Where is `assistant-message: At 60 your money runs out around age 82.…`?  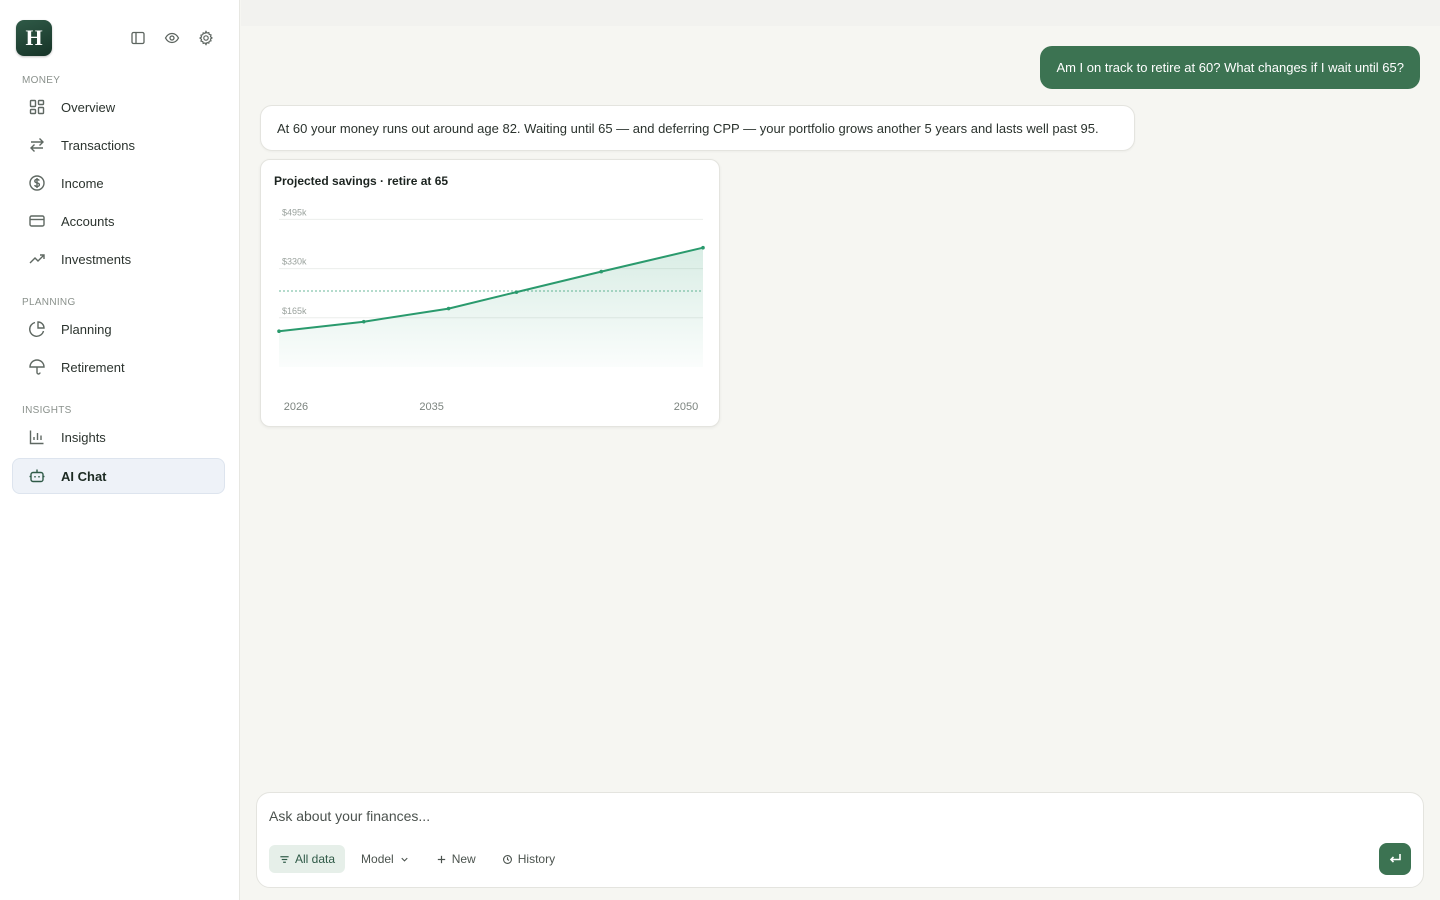
assistant-message: At 60 your money runs out around age 82.… is located at coordinates (697, 128).